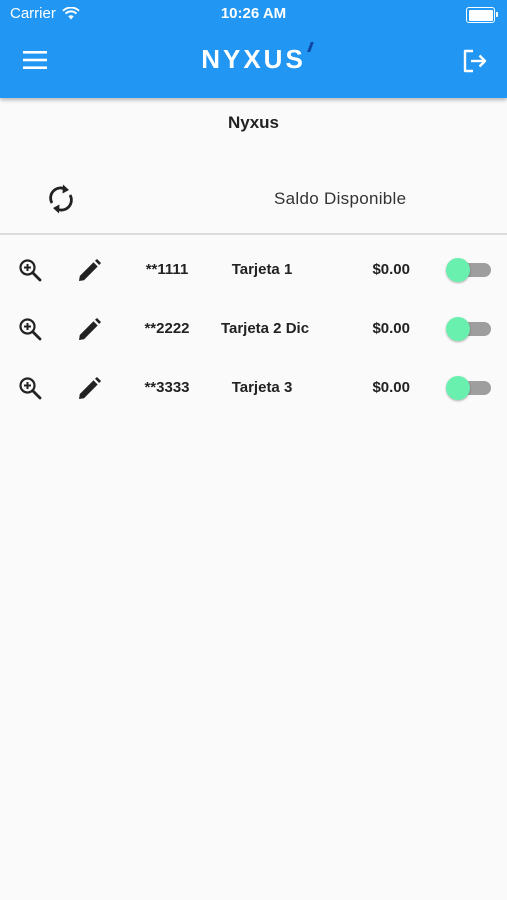 Image resolution: width=507 pixels, height=900 pixels. I want to click on card-row: **1111 Tarjeta 1 $0.00, so click(253, 269).